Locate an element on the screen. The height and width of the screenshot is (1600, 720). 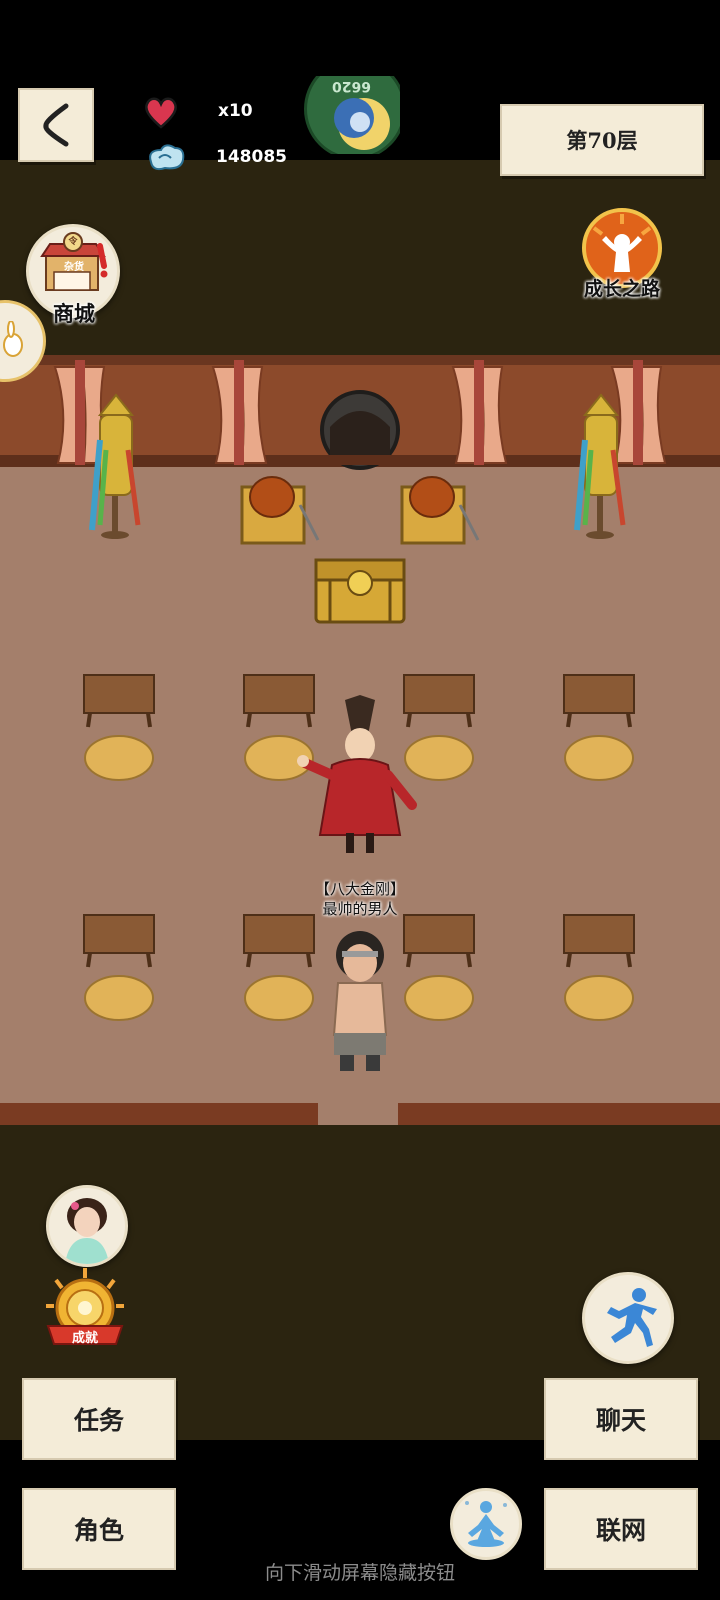
growth-path-button: 成长之路 is located at coordinates (622, 261).